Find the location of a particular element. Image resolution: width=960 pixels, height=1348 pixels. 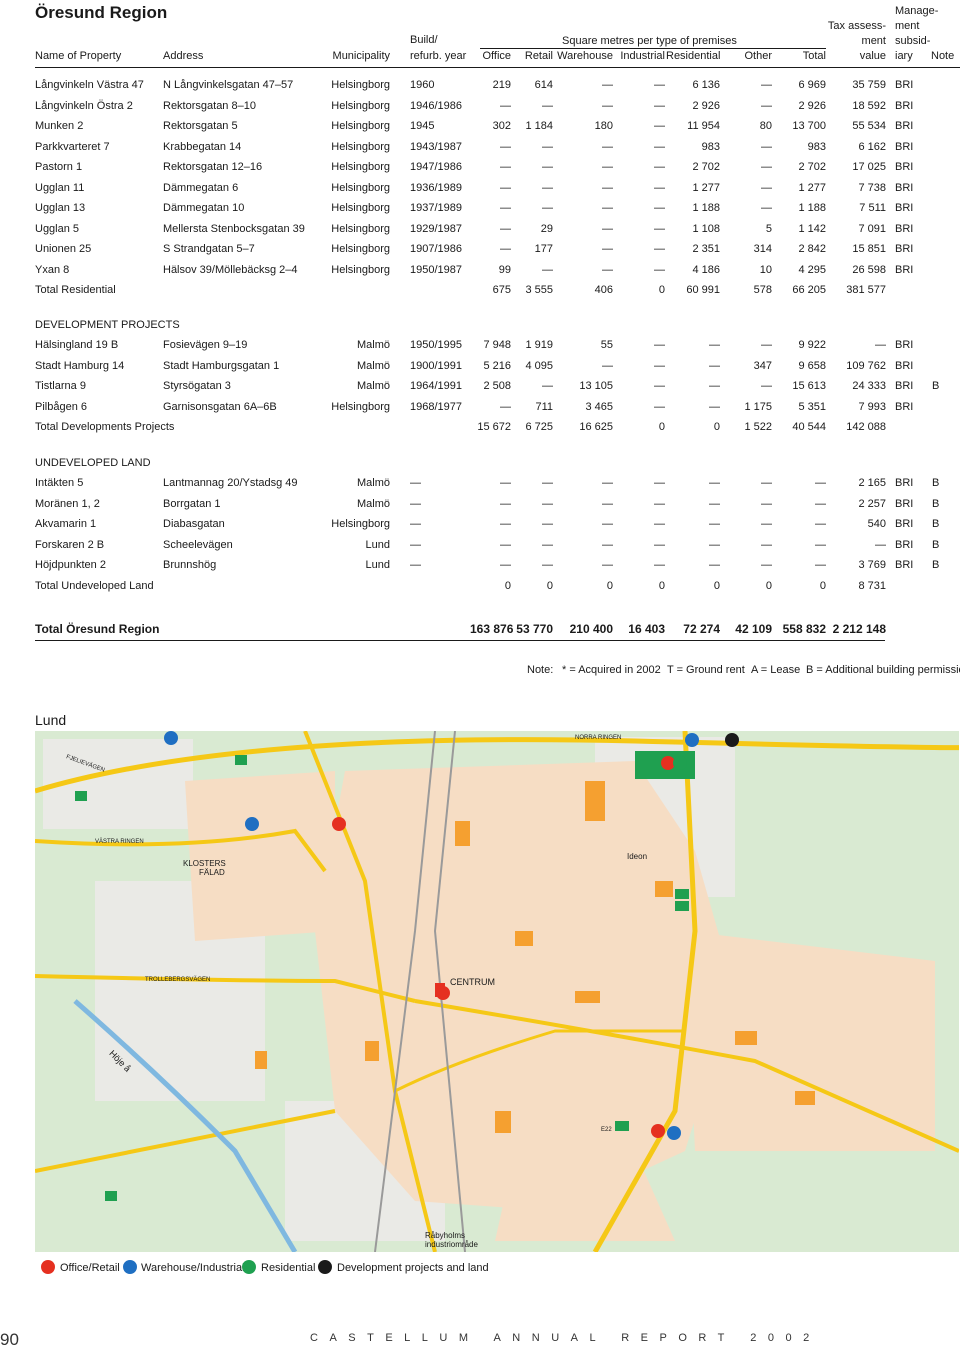

note-ground-rent: T = Ground rent is located at coordinates (706, 670).